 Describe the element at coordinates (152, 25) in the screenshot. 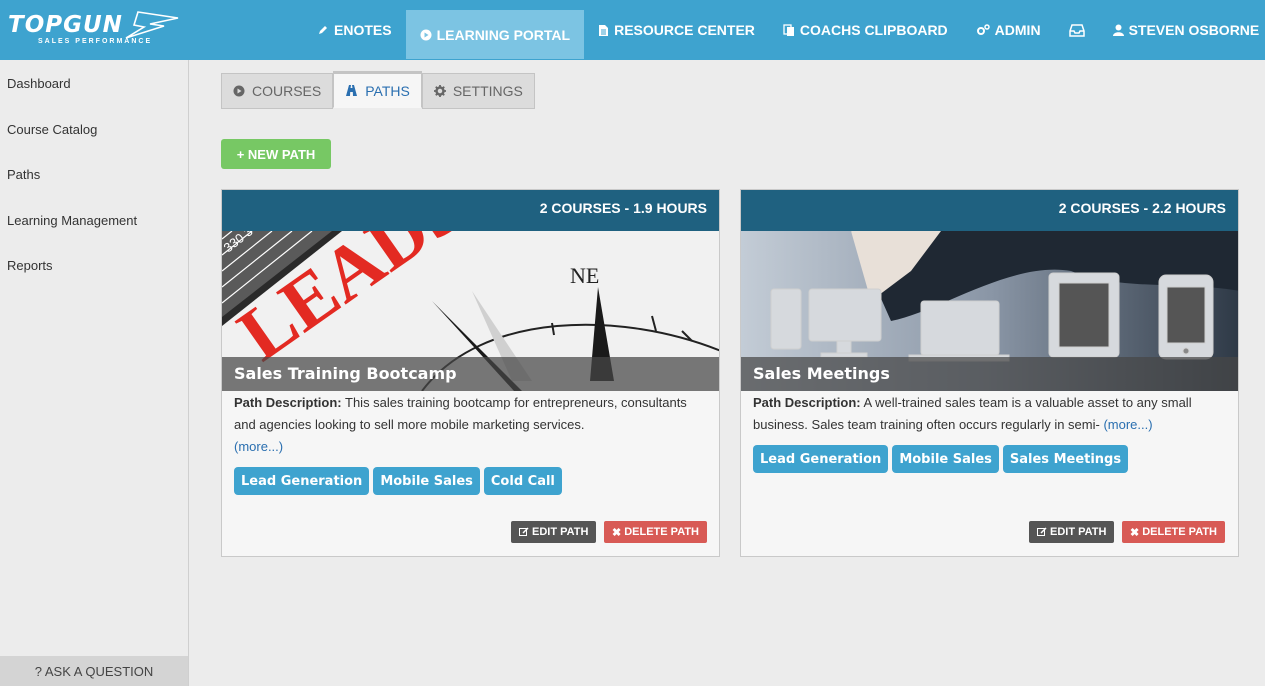

I see `lightning-bolt-icon` at that location.